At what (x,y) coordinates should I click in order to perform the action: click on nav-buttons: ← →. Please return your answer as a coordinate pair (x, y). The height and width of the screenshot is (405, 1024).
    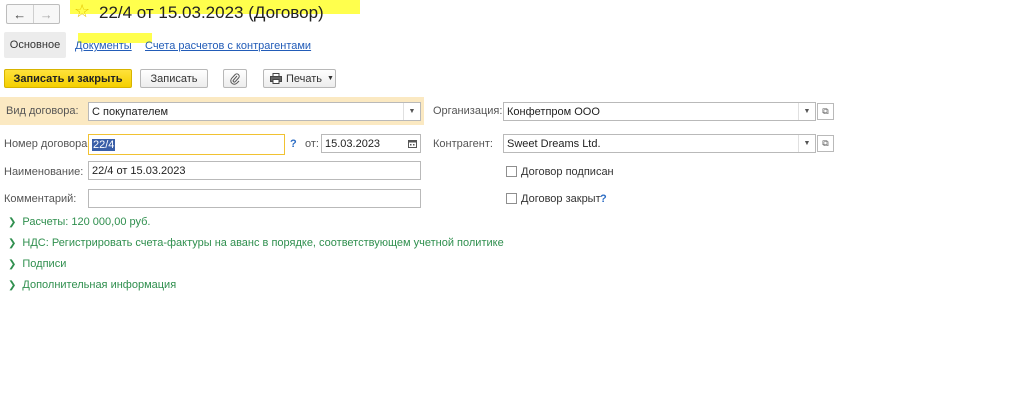
    Looking at the image, I should click on (33, 14).